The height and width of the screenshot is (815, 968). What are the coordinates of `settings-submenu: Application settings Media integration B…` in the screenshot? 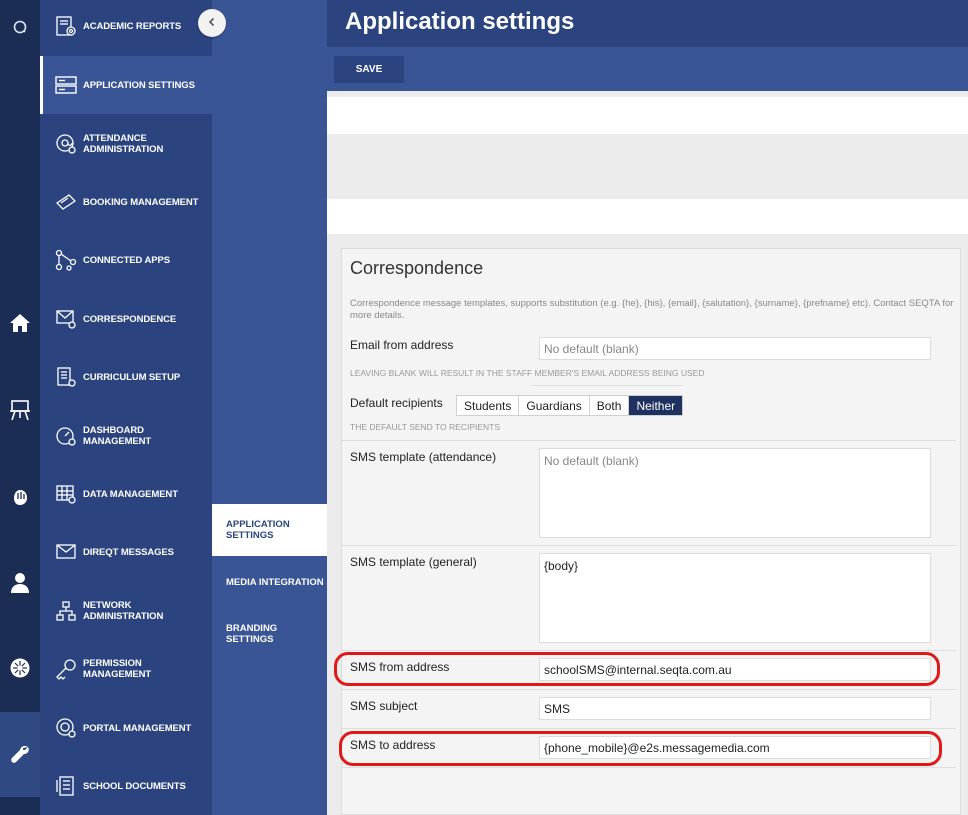 It's located at (269, 407).